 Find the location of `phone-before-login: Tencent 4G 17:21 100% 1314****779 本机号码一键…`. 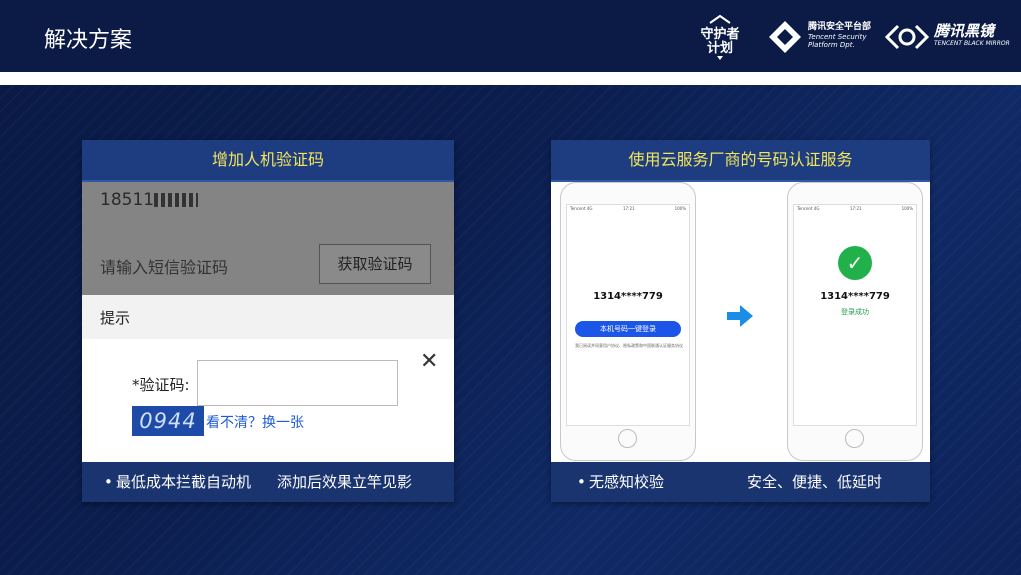

phone-before-login: Tencent 4G 17:21 100% 1314****779 本机号码一键… is located at coordinates (628, 321).